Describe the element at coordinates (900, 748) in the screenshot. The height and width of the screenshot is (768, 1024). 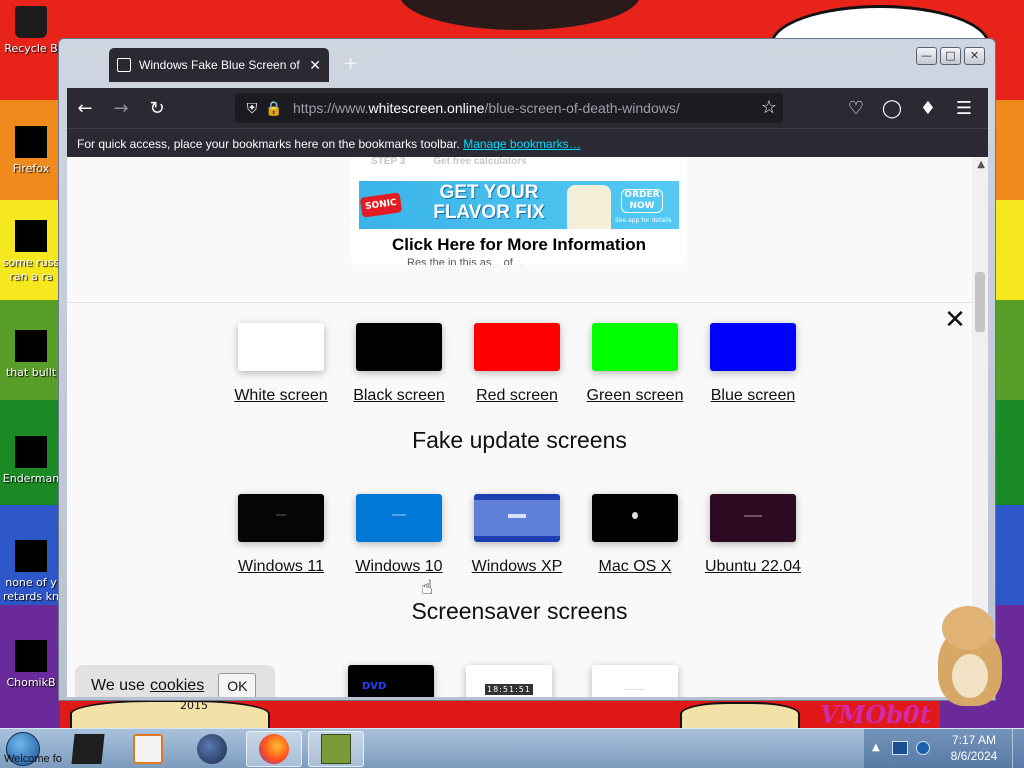
I see `network-icon` at that location.